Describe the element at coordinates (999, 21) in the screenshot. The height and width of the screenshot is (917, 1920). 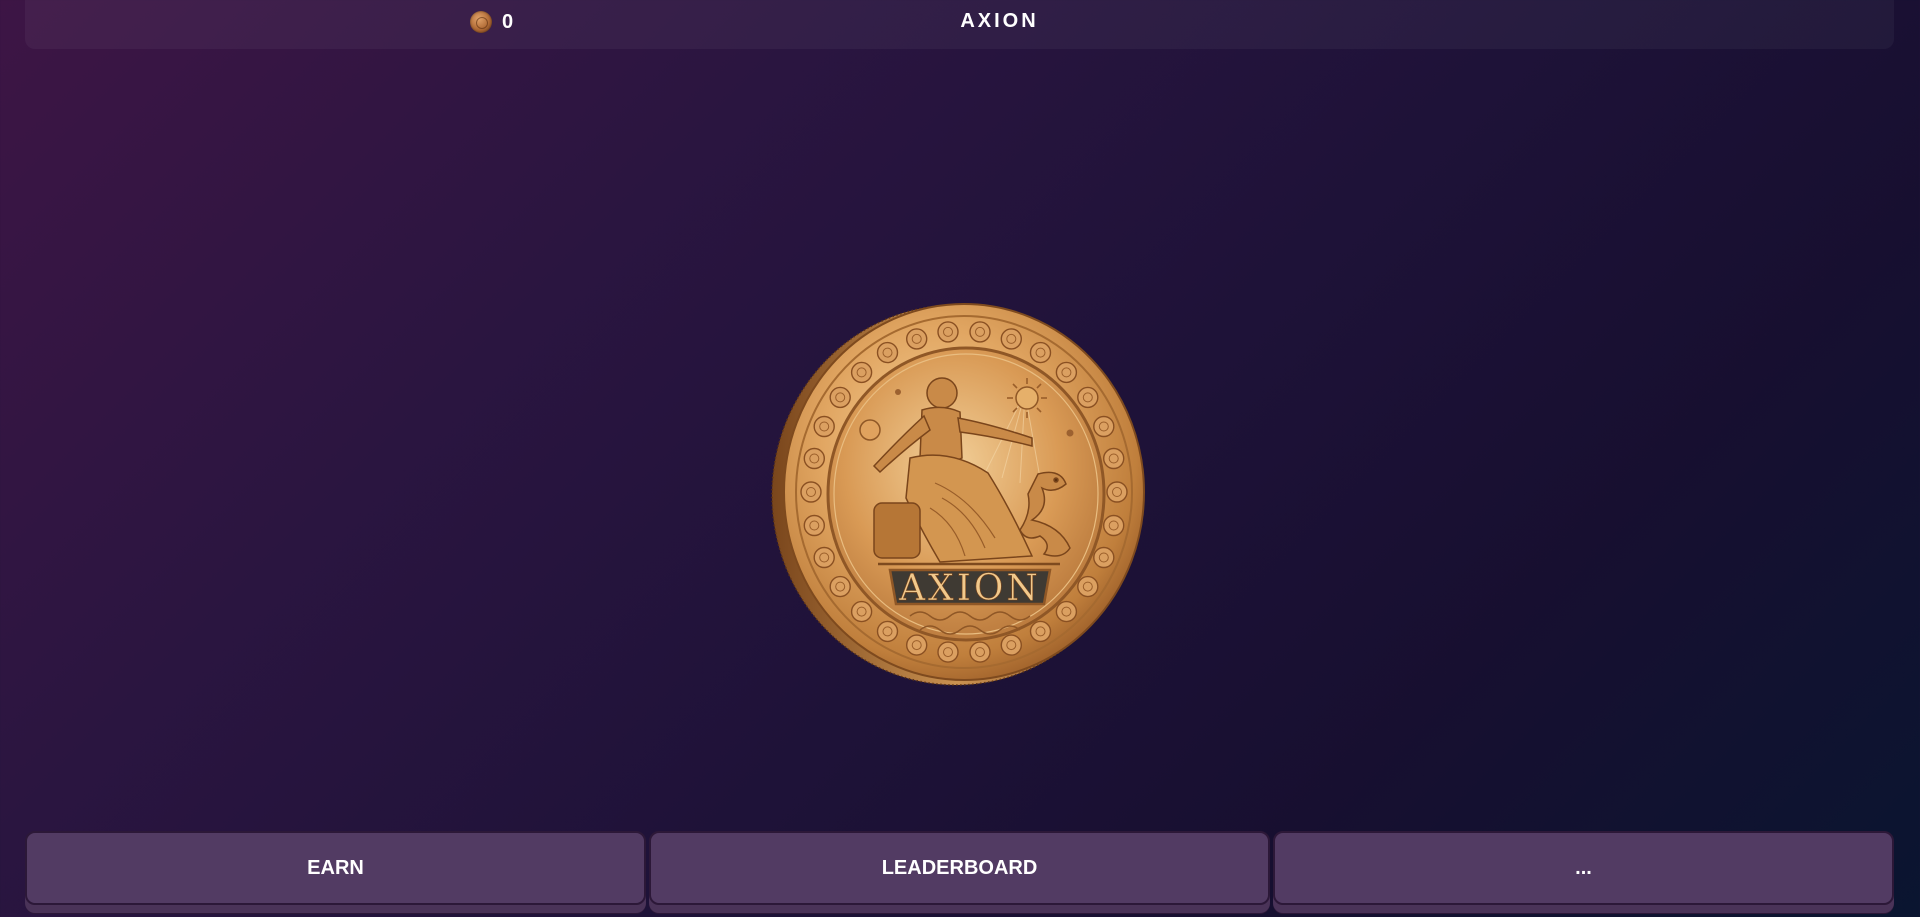
I see `app-title: AXION` at that location.